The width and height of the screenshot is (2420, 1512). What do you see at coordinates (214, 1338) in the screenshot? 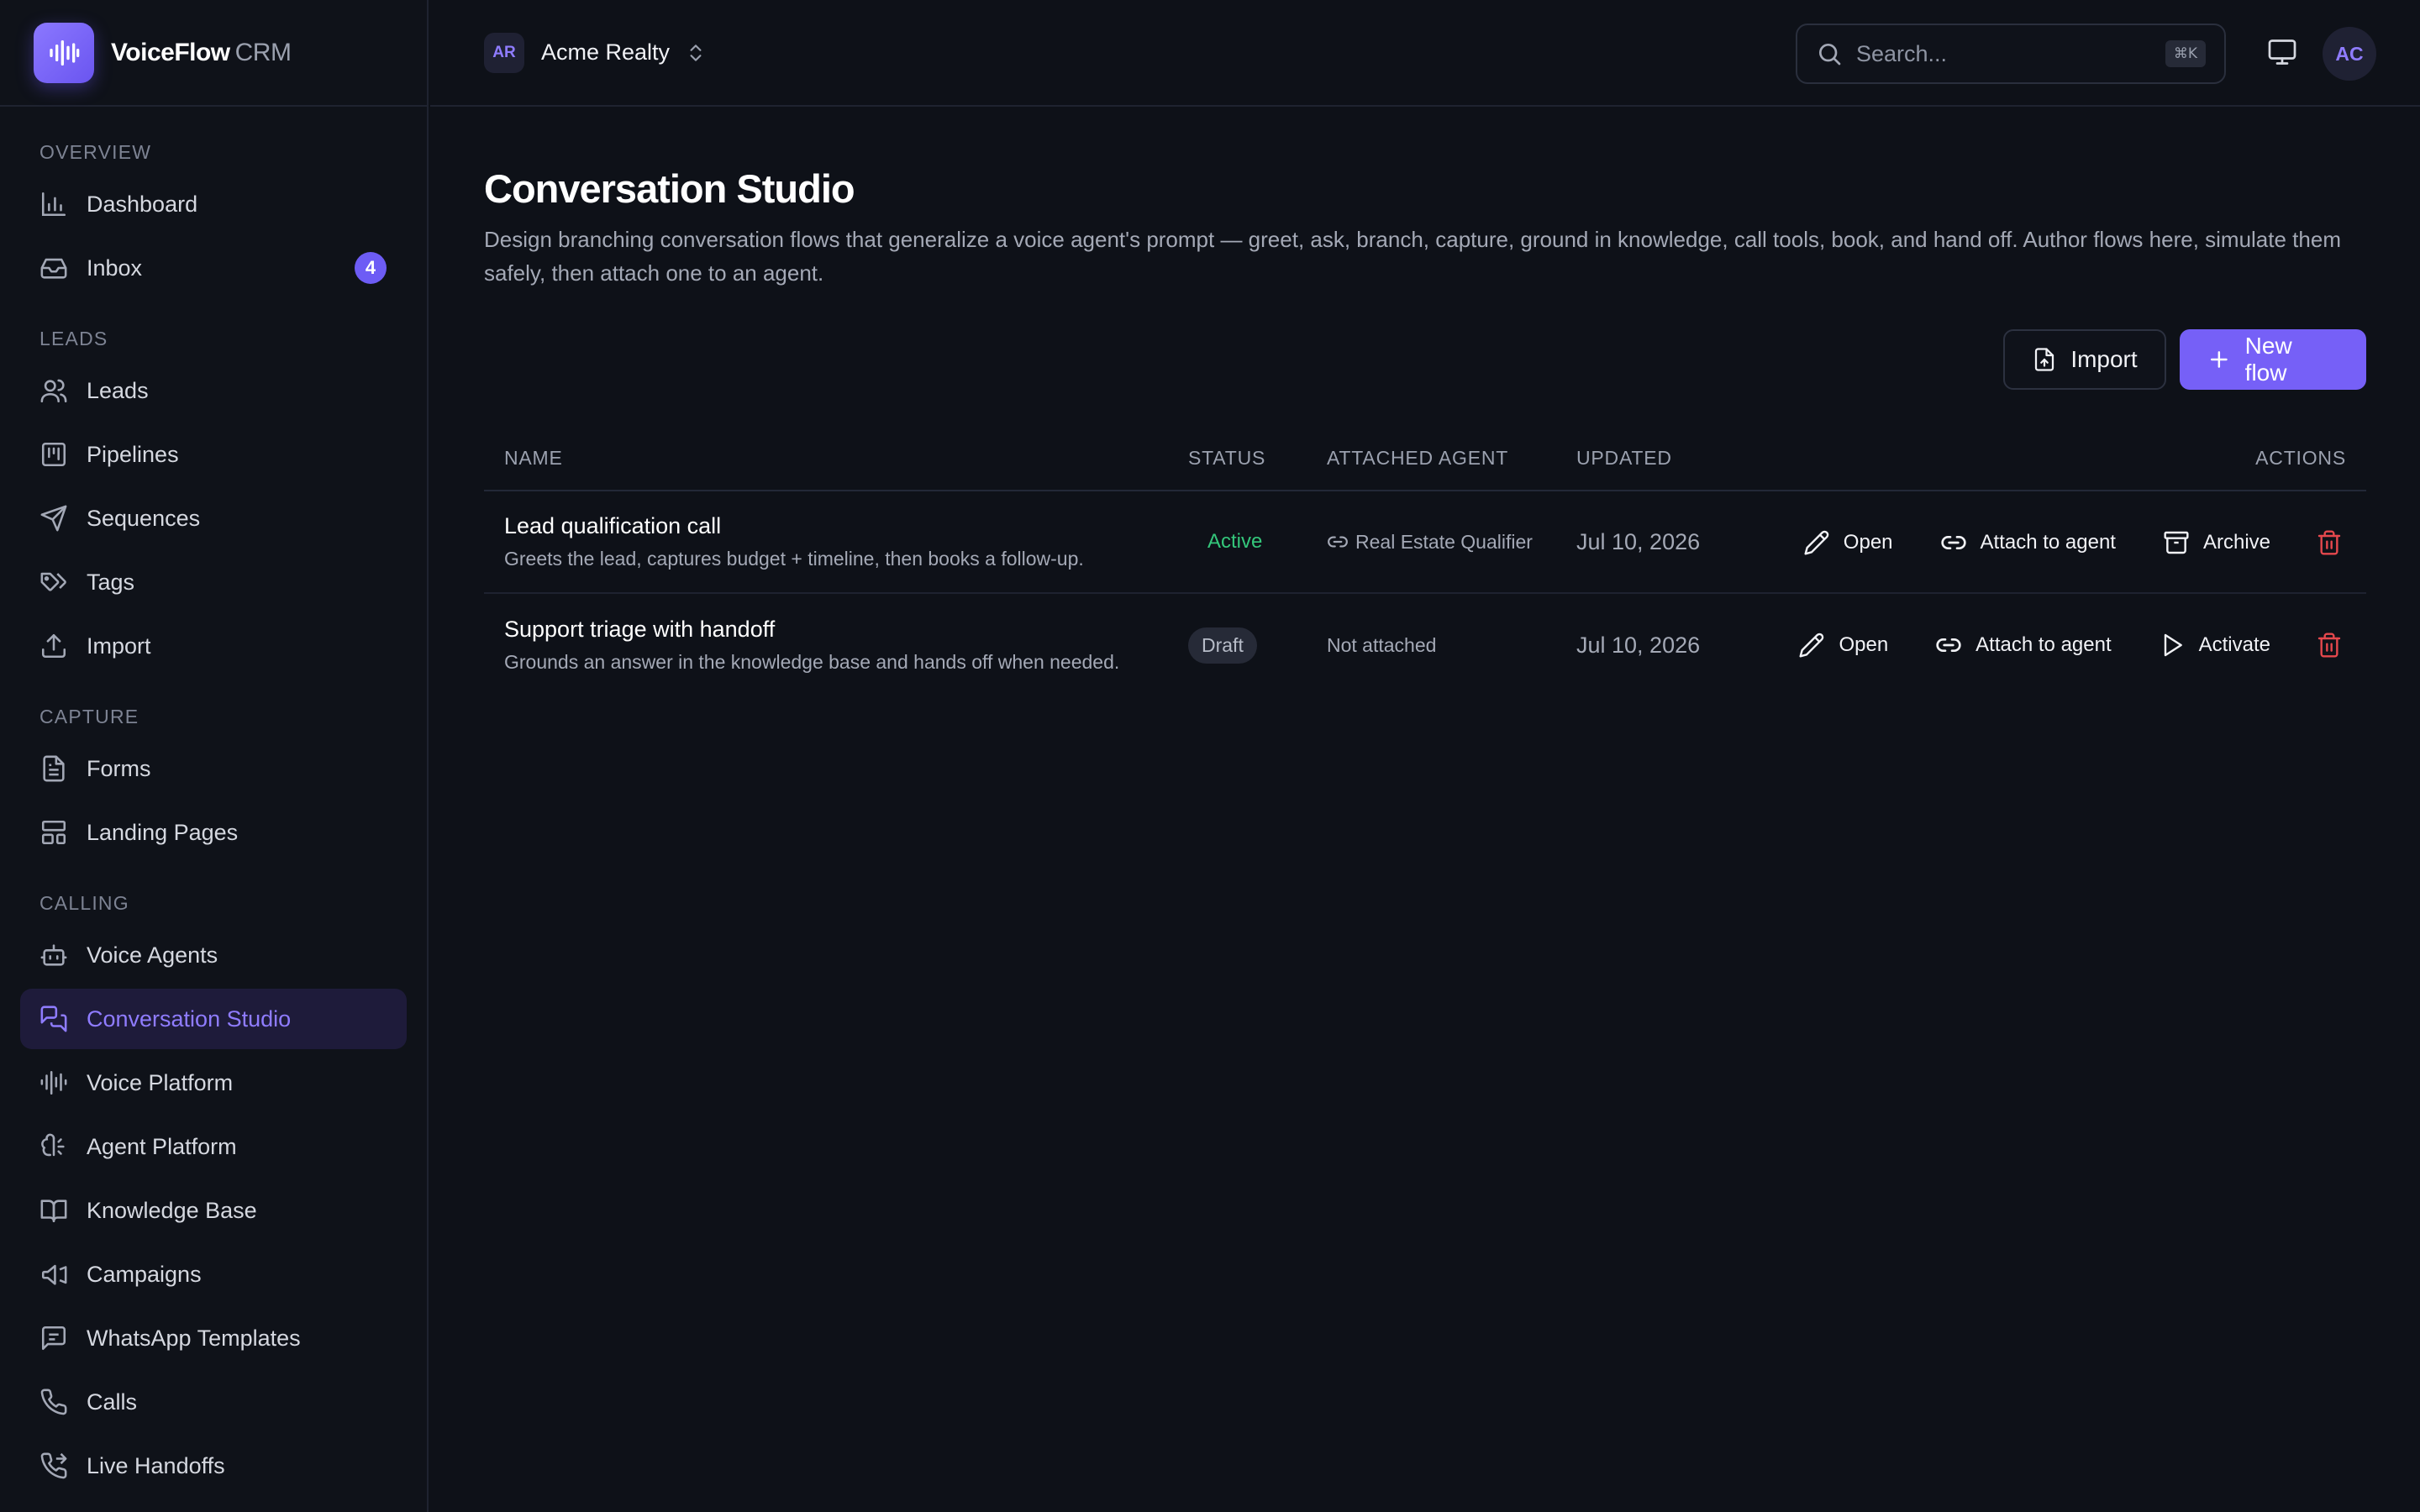
I see `sidebar-item-whatsapp-templates: WhatsApp Templates` at bounding box center [214, 1338].